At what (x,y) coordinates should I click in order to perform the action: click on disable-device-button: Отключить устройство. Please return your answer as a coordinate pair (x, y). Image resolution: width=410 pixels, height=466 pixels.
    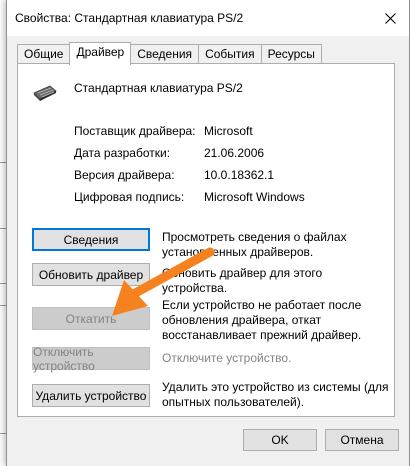
    Looking at the image, I should click on (91, 359).